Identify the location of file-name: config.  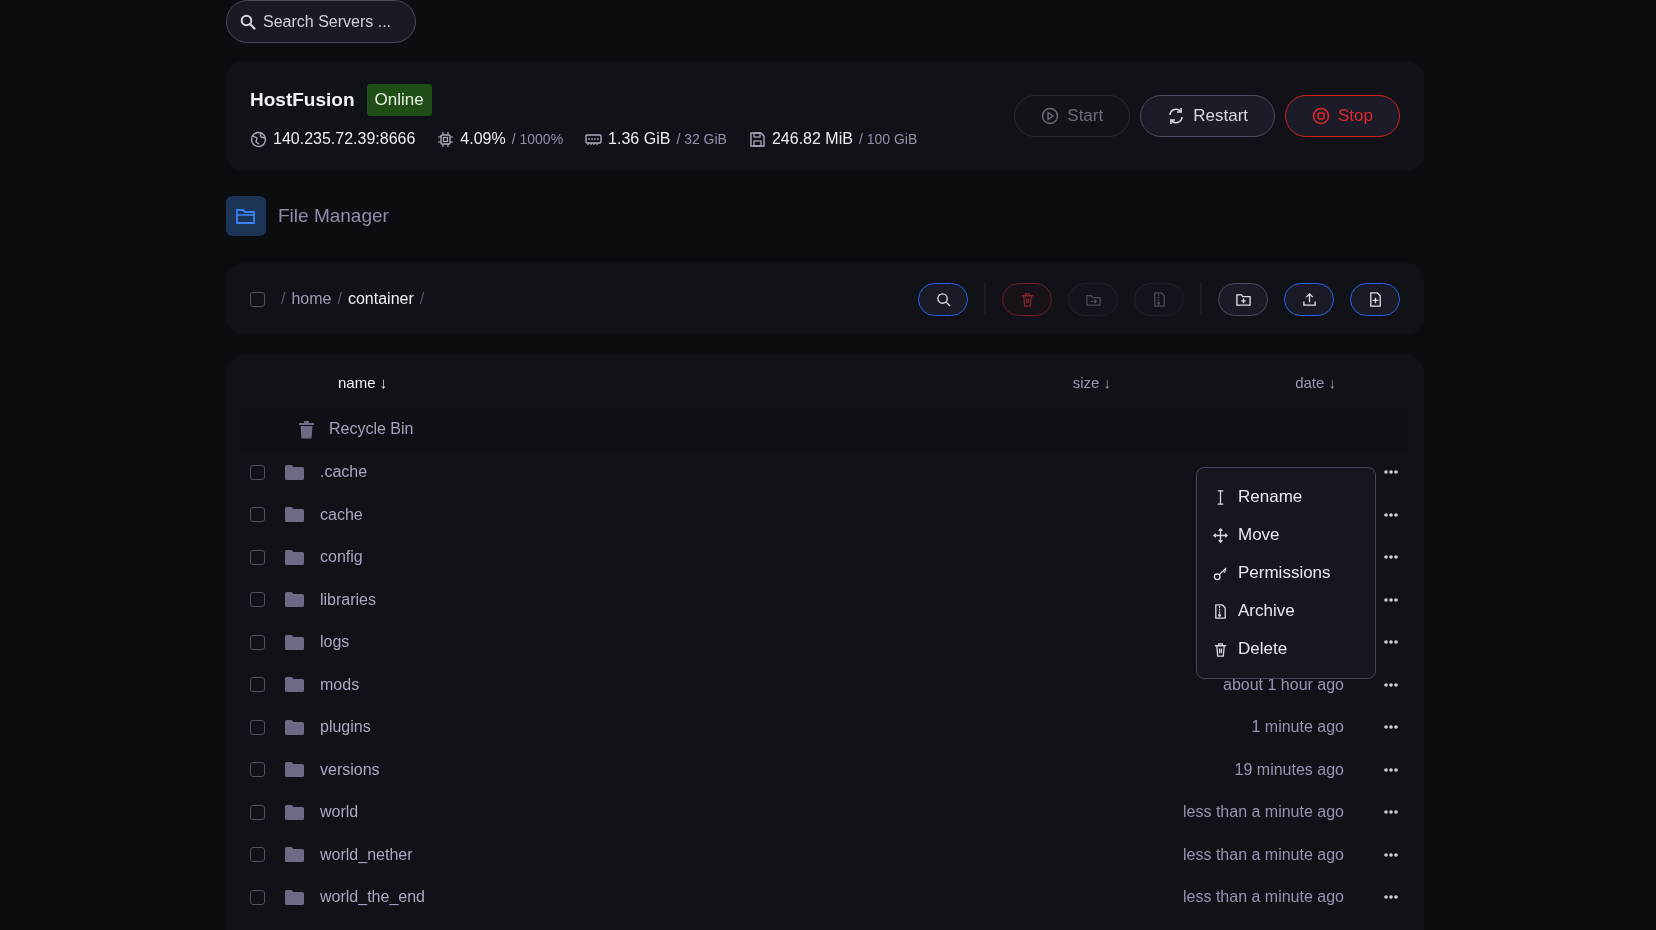
(341, 557).